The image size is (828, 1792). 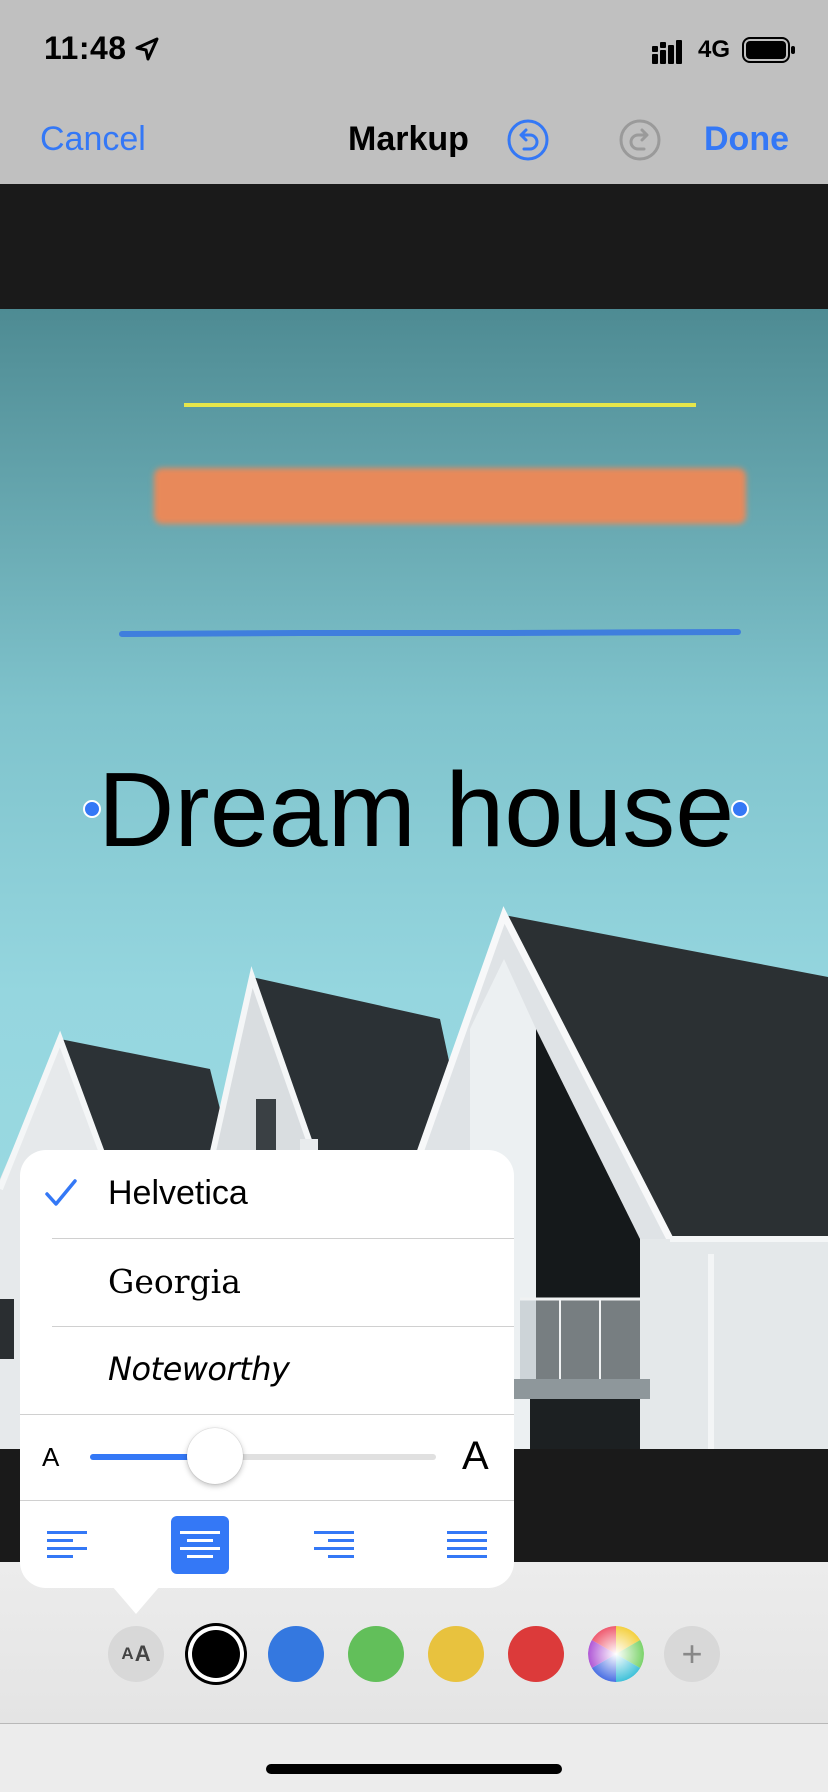 What do you see at coordinates (414, 1769) in the screenshot?
I see `home-indicator` at bounding box center [414, 1769].